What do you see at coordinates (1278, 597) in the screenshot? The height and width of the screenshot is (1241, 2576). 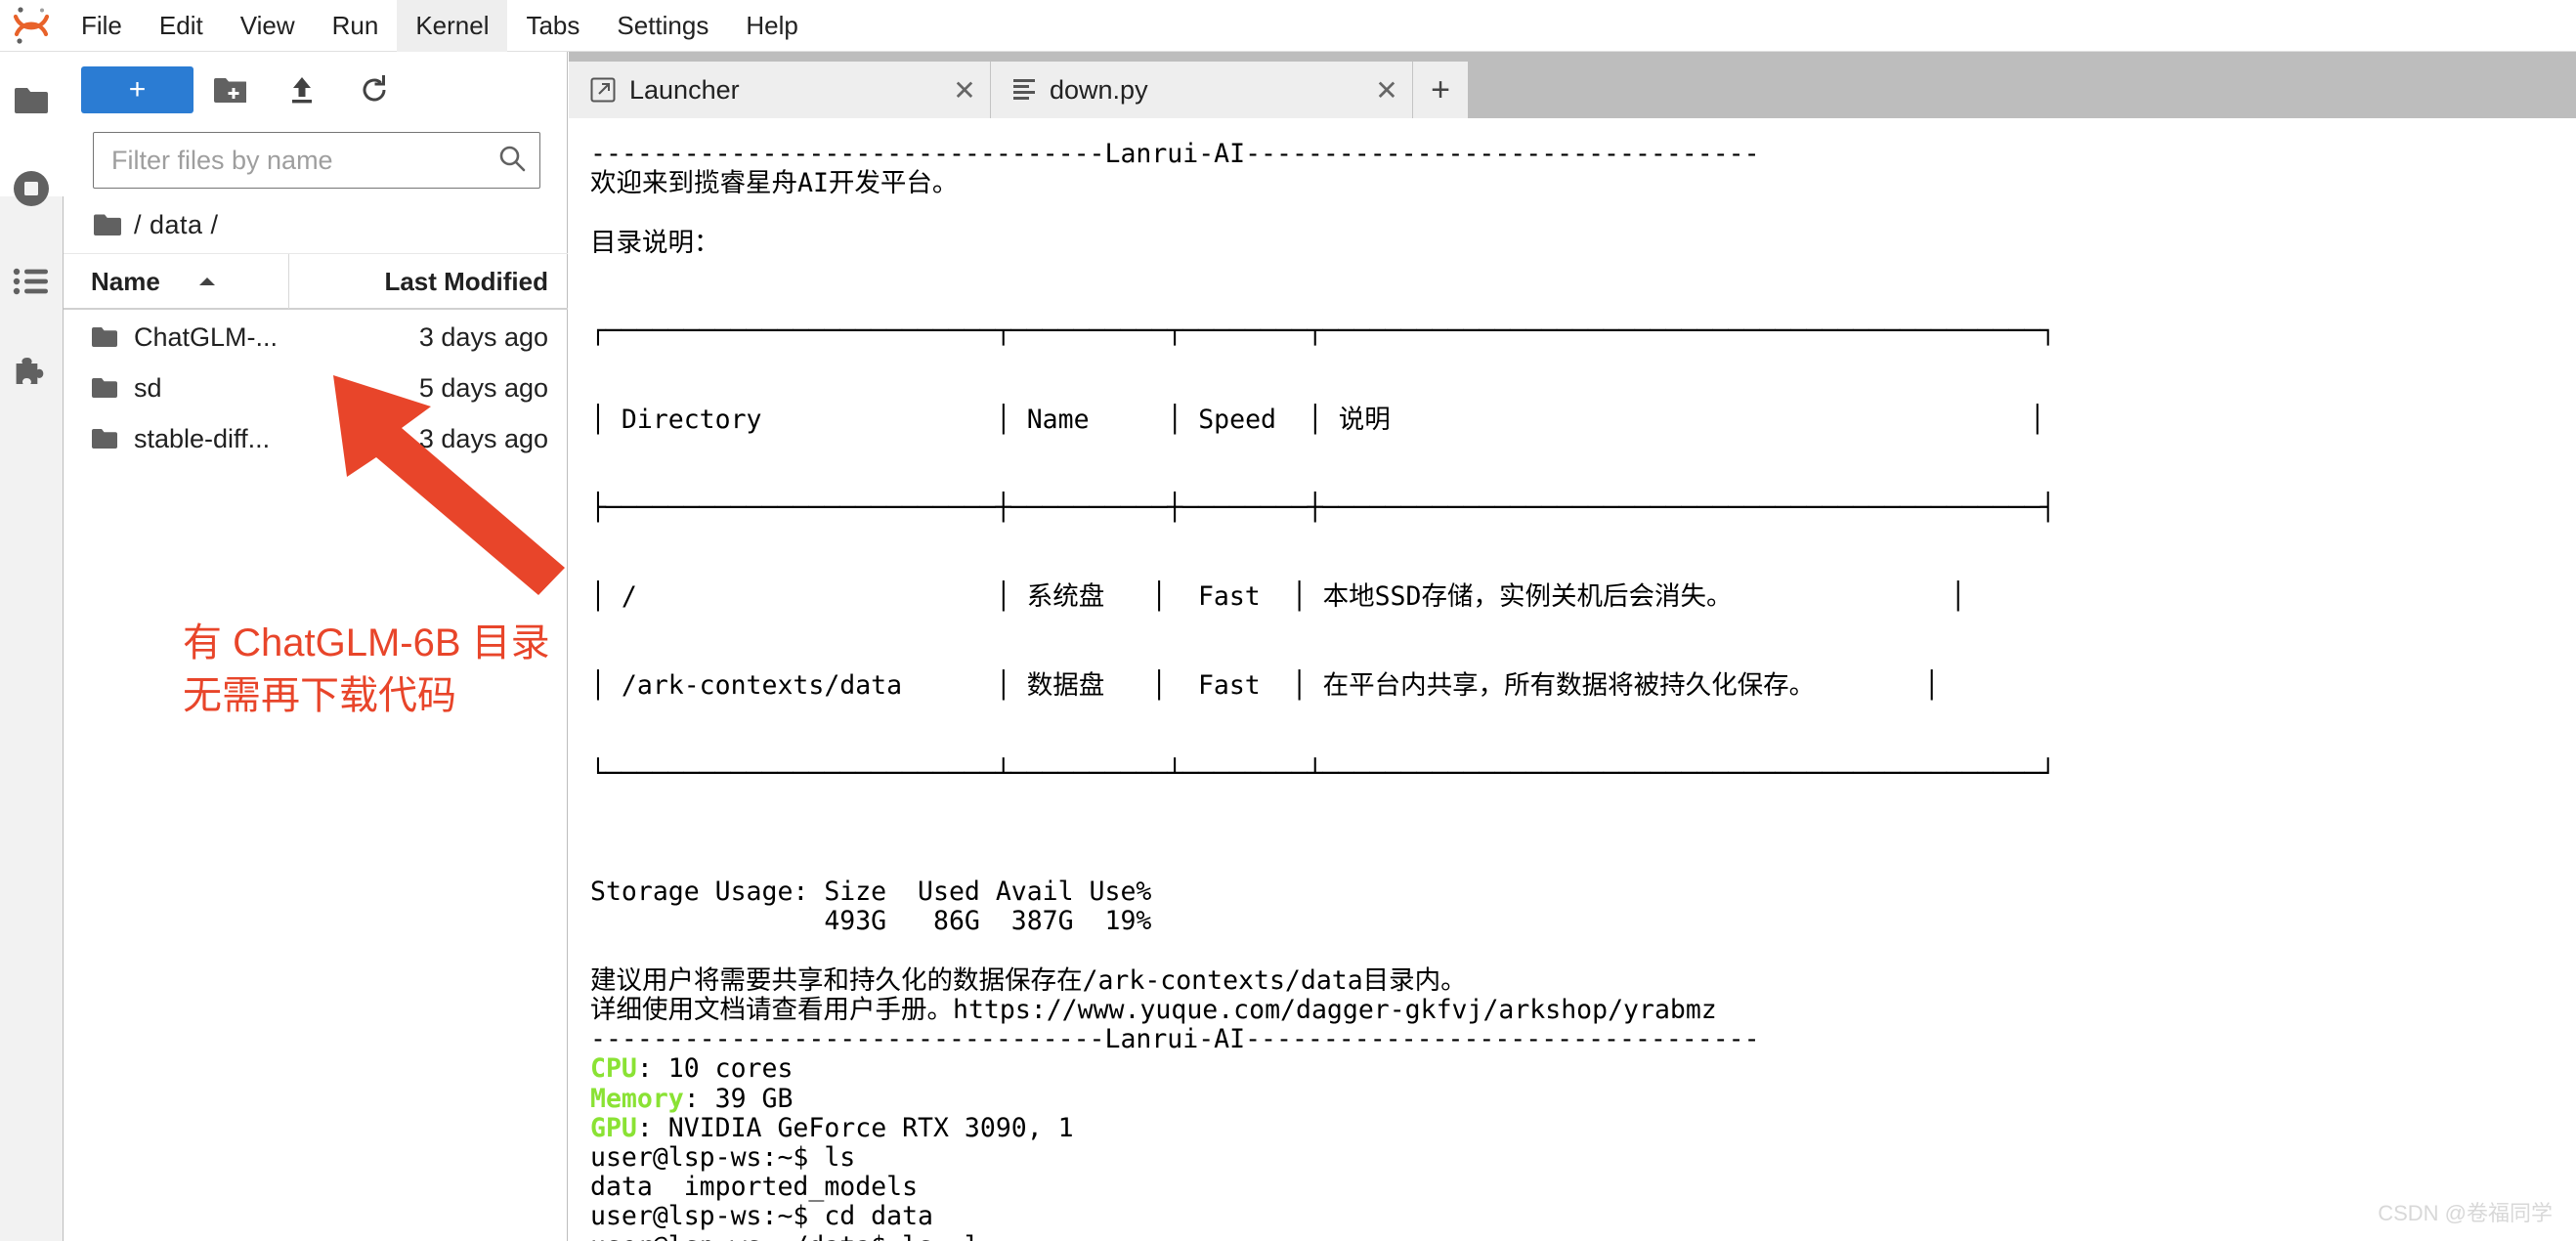 I see `table-row: │ / │ 系统盘 │ Fast │ 本地SSD存储，实例关机后会消失。 │` at bounding box center [1278, 597].